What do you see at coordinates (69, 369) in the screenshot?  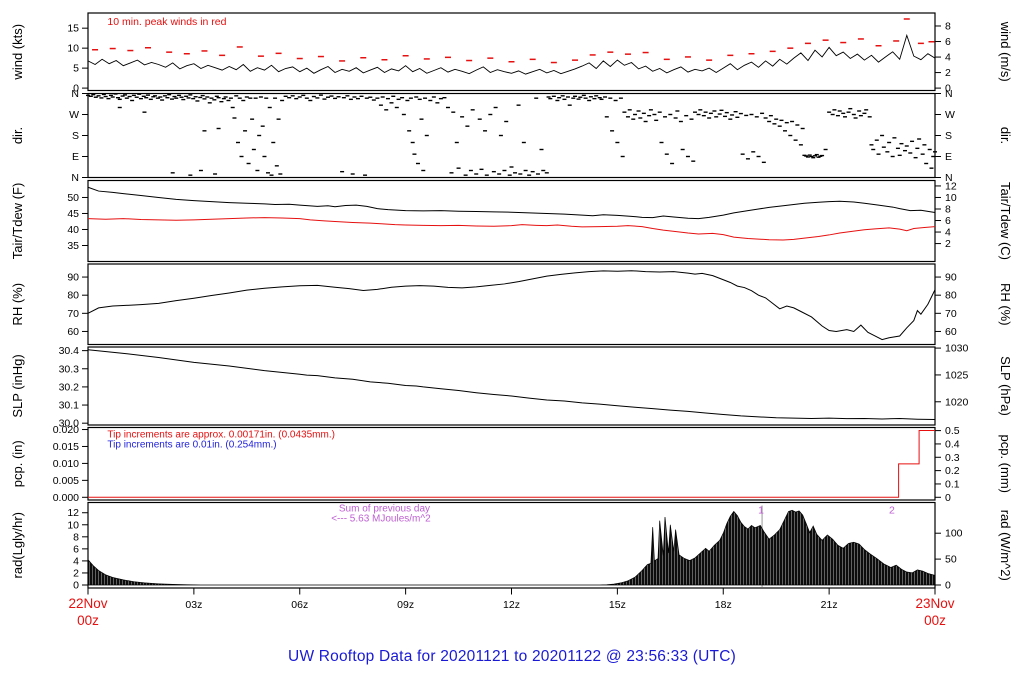 I see `left-tick-label: 30.3` at bounding box center [69, 369].